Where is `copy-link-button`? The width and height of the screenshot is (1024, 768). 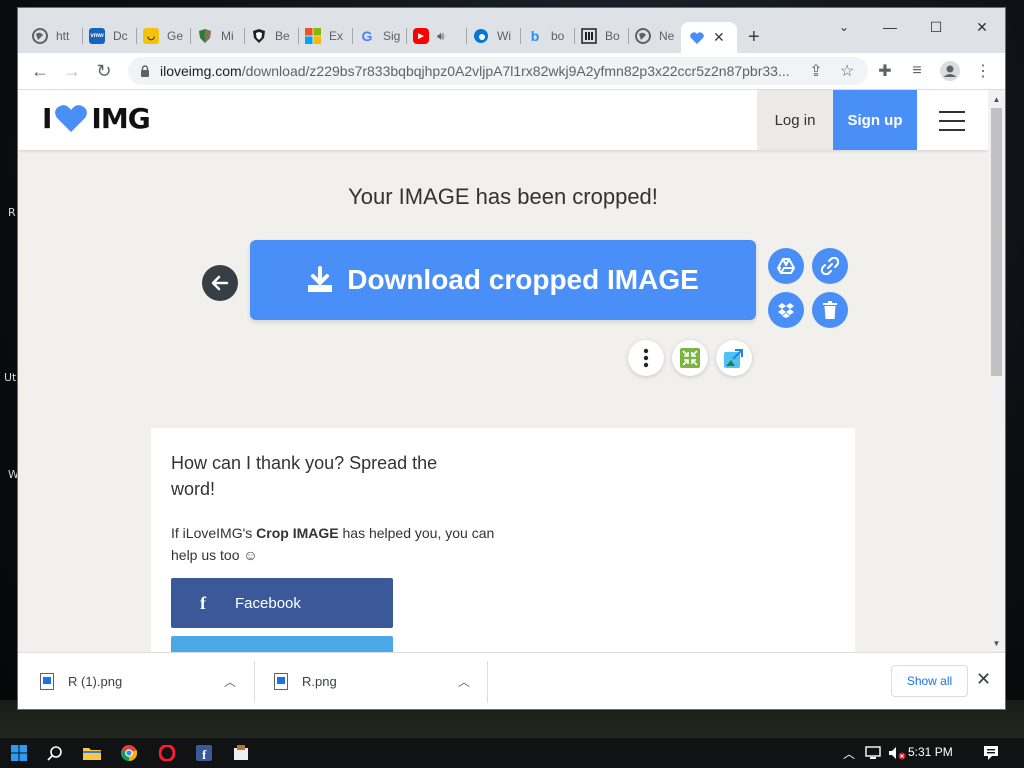 copy-link-button is located at coordinates (830, 266).